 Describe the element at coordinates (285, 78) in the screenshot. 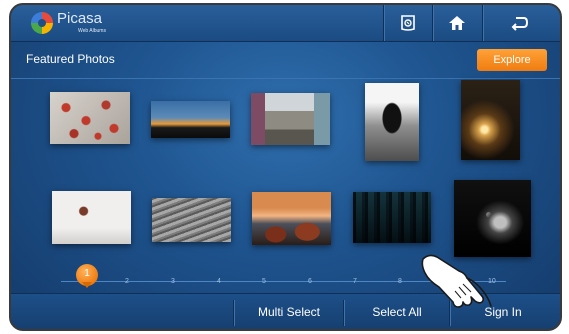

I see `section-divider` at that location.